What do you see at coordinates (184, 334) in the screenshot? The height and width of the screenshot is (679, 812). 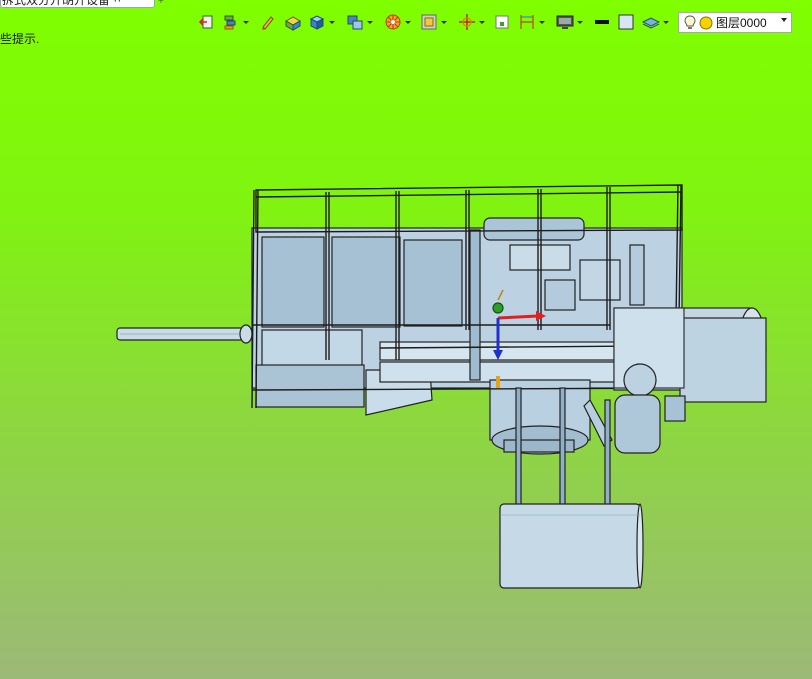 I see `exhaust-pipe` at bounding box center [184, 334].